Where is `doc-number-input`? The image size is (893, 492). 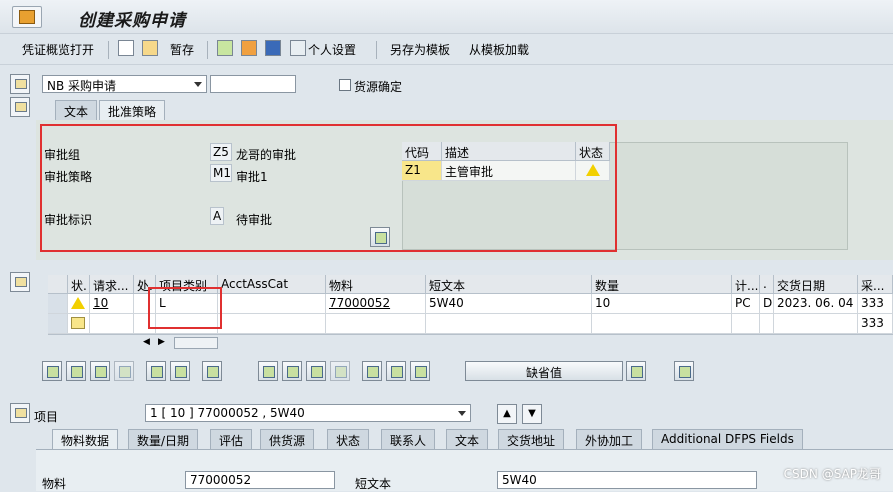 doc-number-input is located at coordinates (253, 84).